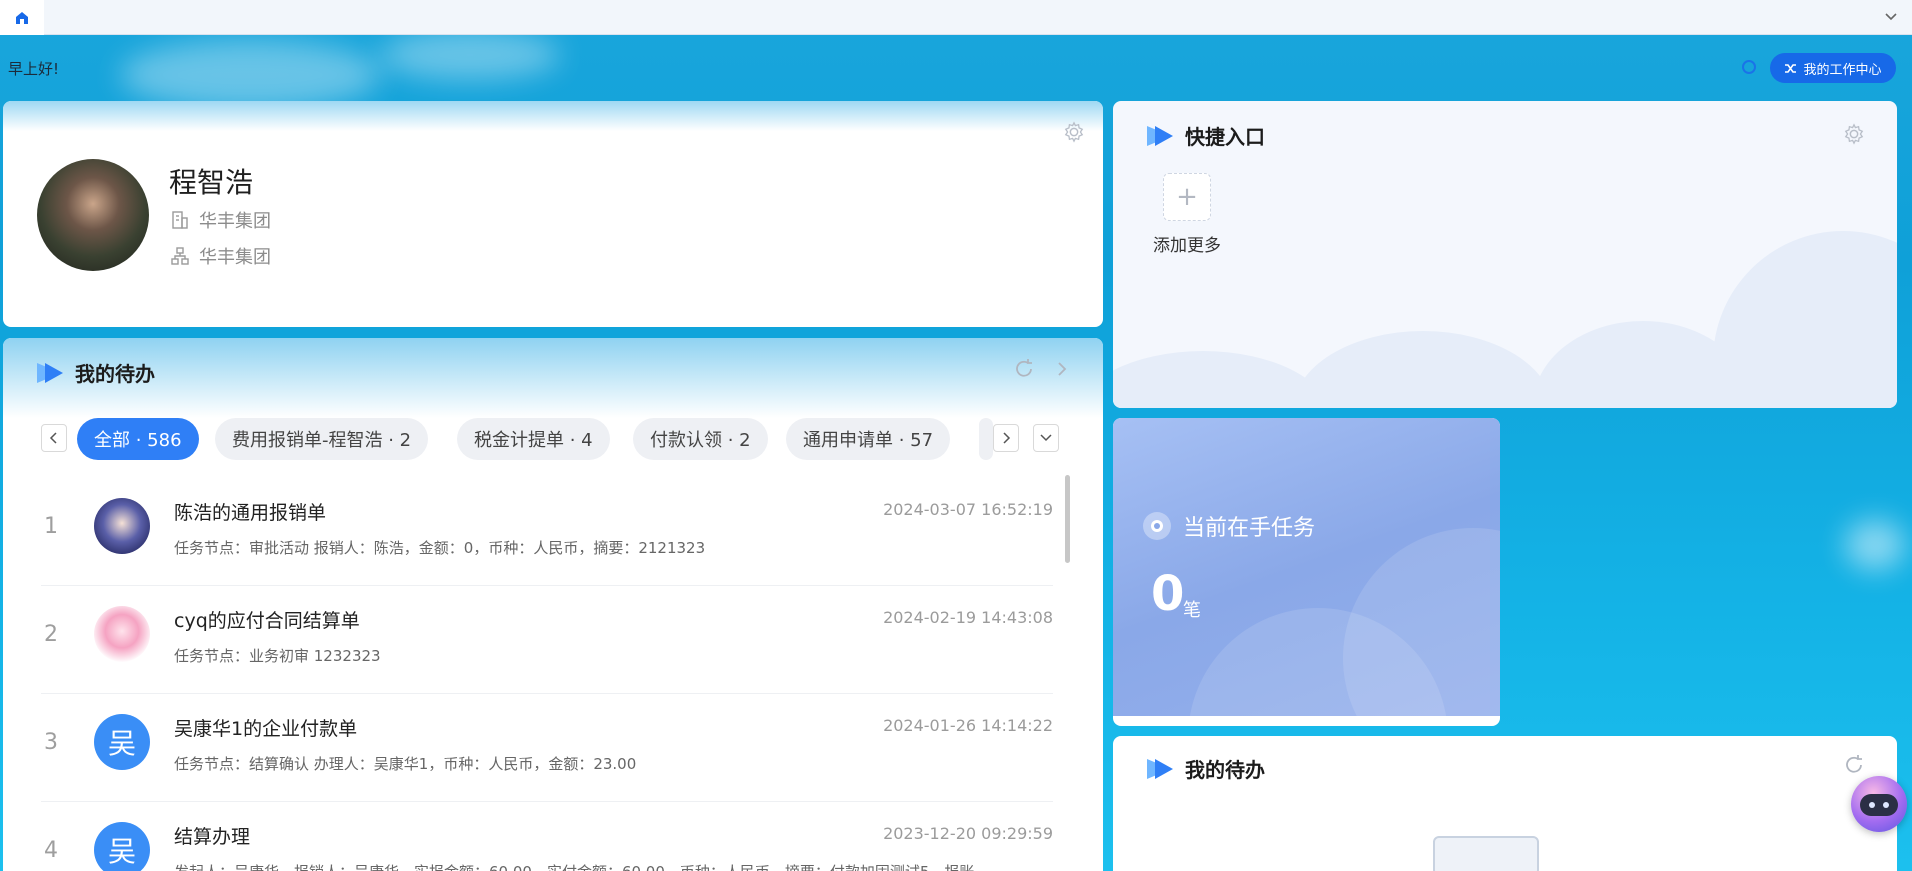 The image size is (1912, 871). I want to click on task-icon, so click(1157, 526).